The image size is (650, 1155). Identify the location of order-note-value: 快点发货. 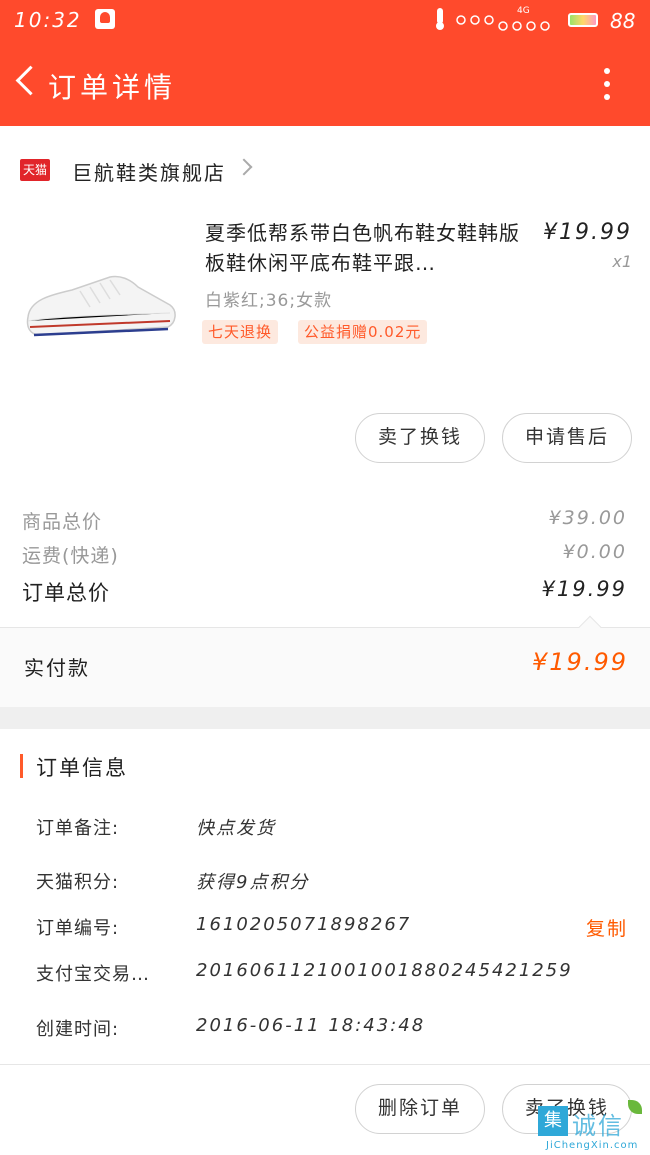
(236, 828).